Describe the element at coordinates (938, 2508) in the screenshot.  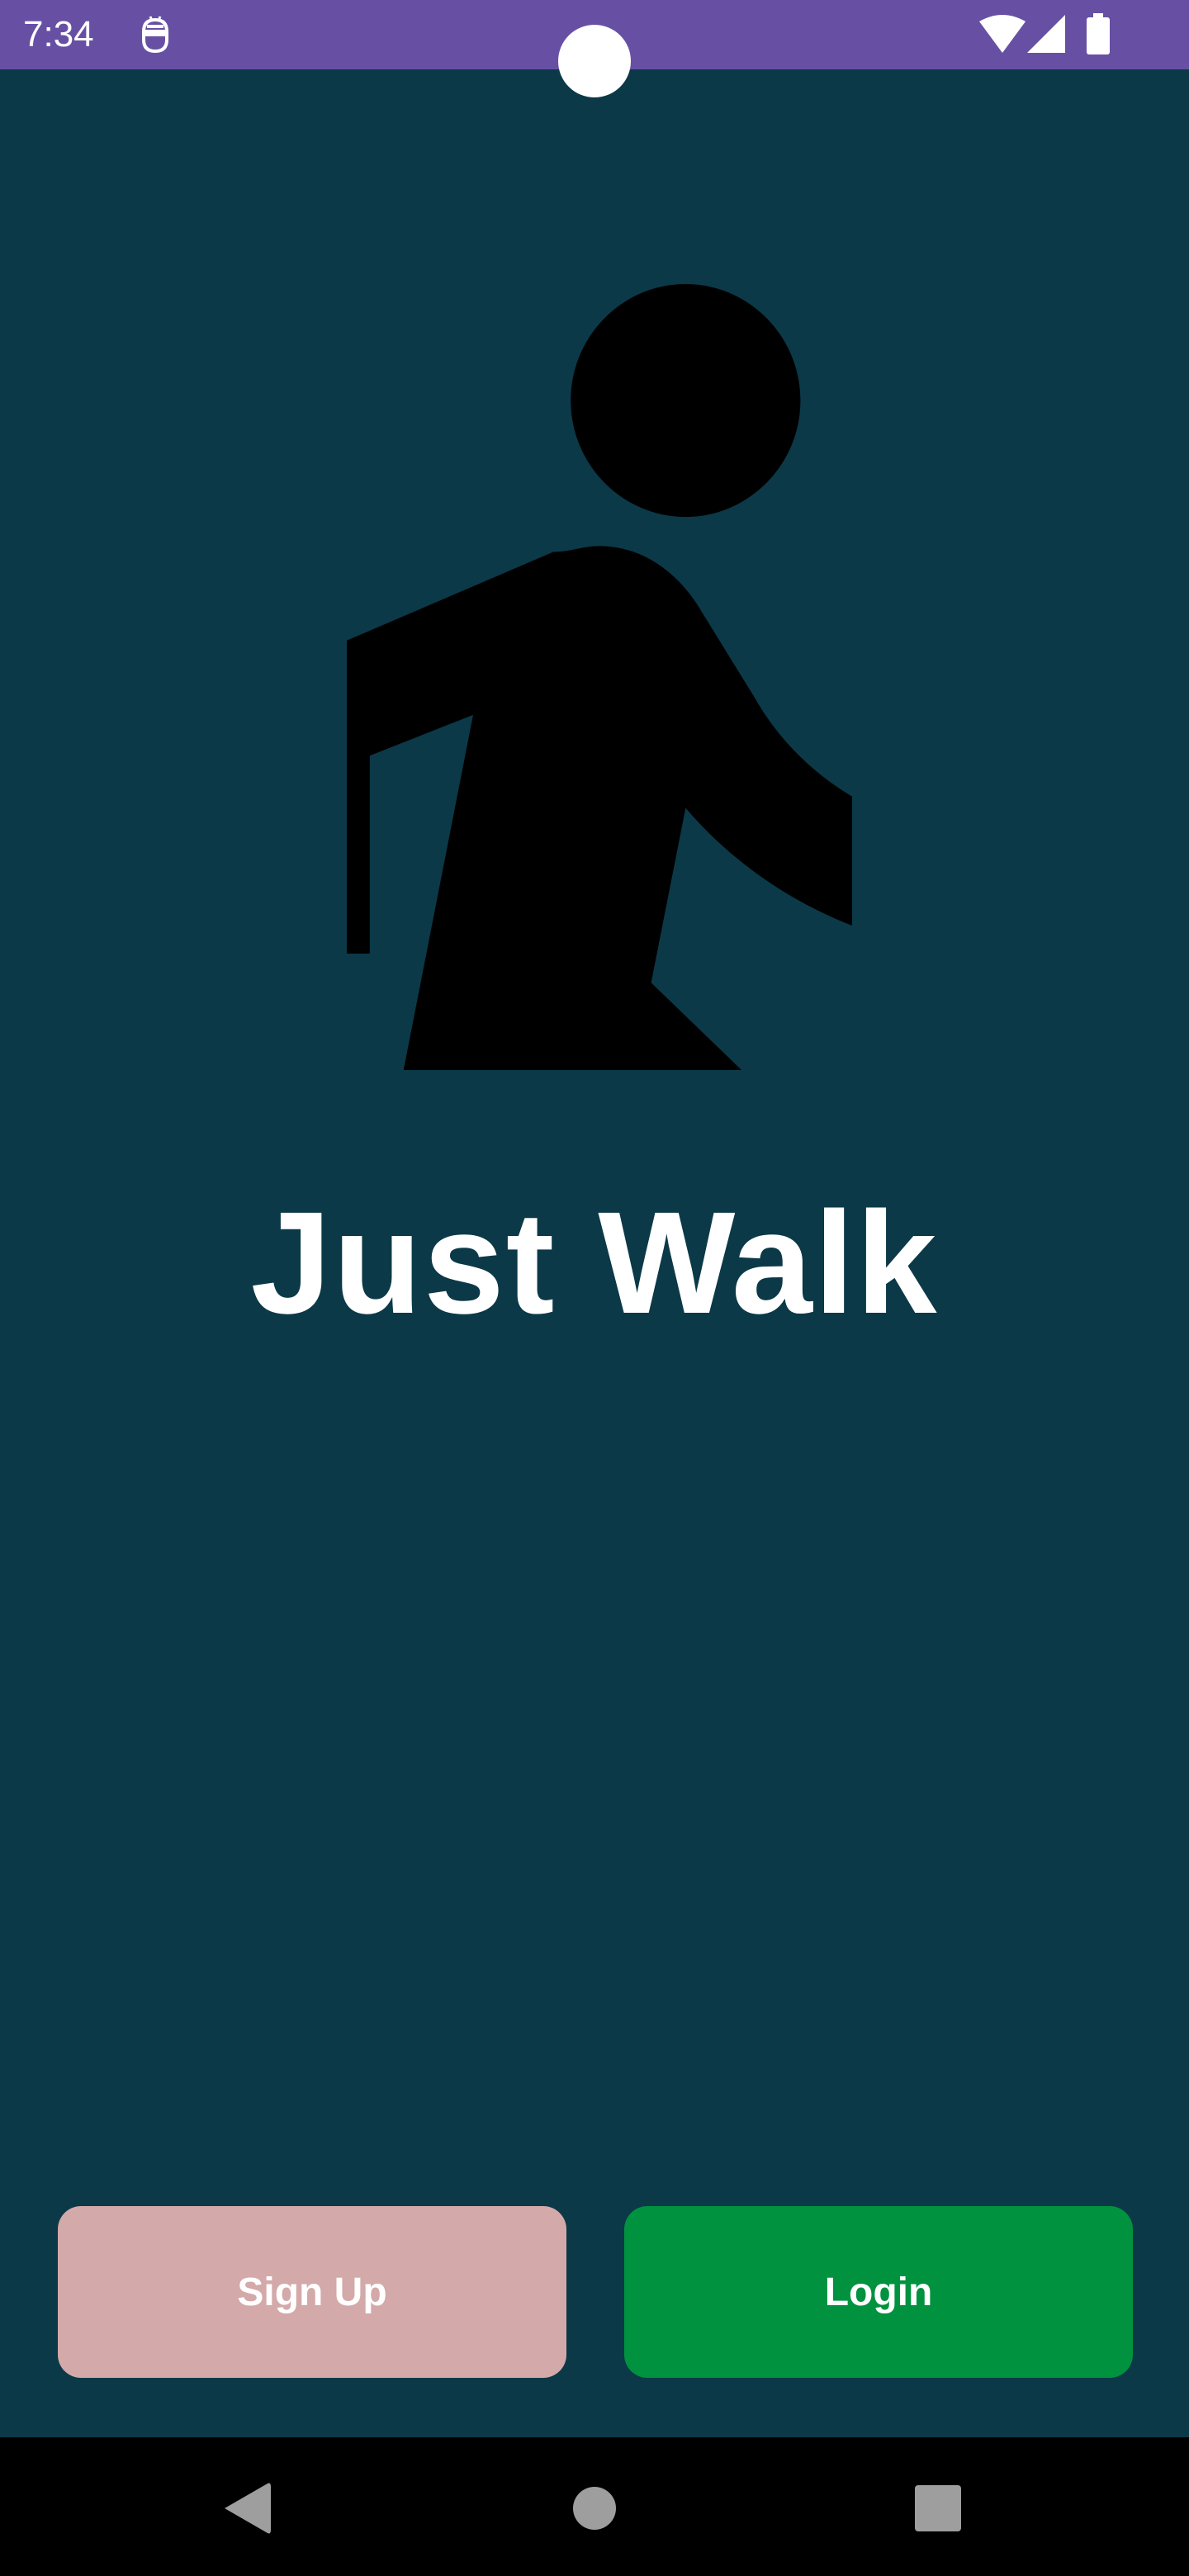
I see `recents-icon` at that location.